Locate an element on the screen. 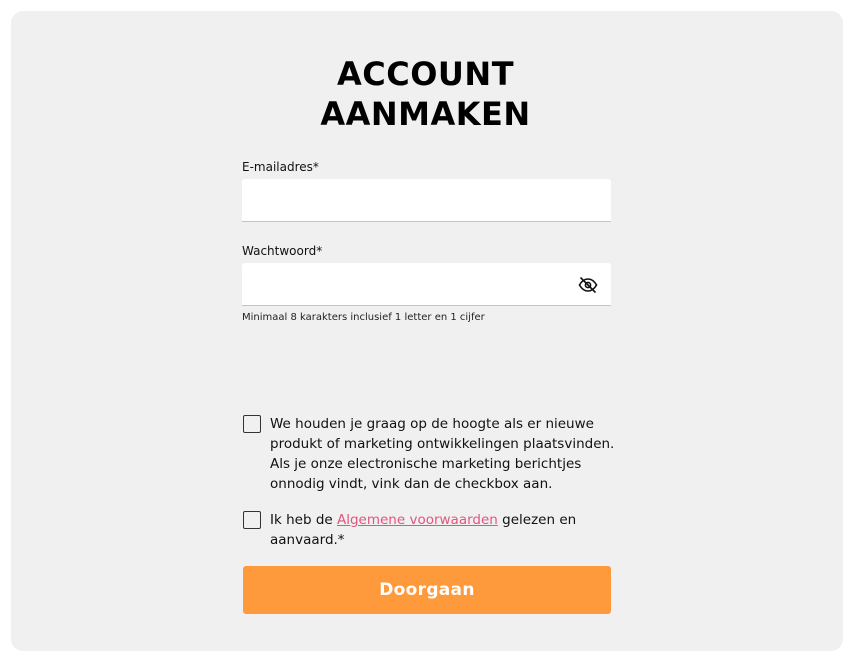 Image resolution: width=851 pixels, height=651 pixels. page-title: ACCOUNT AANMAKEN is located at coordinates (425, 94).